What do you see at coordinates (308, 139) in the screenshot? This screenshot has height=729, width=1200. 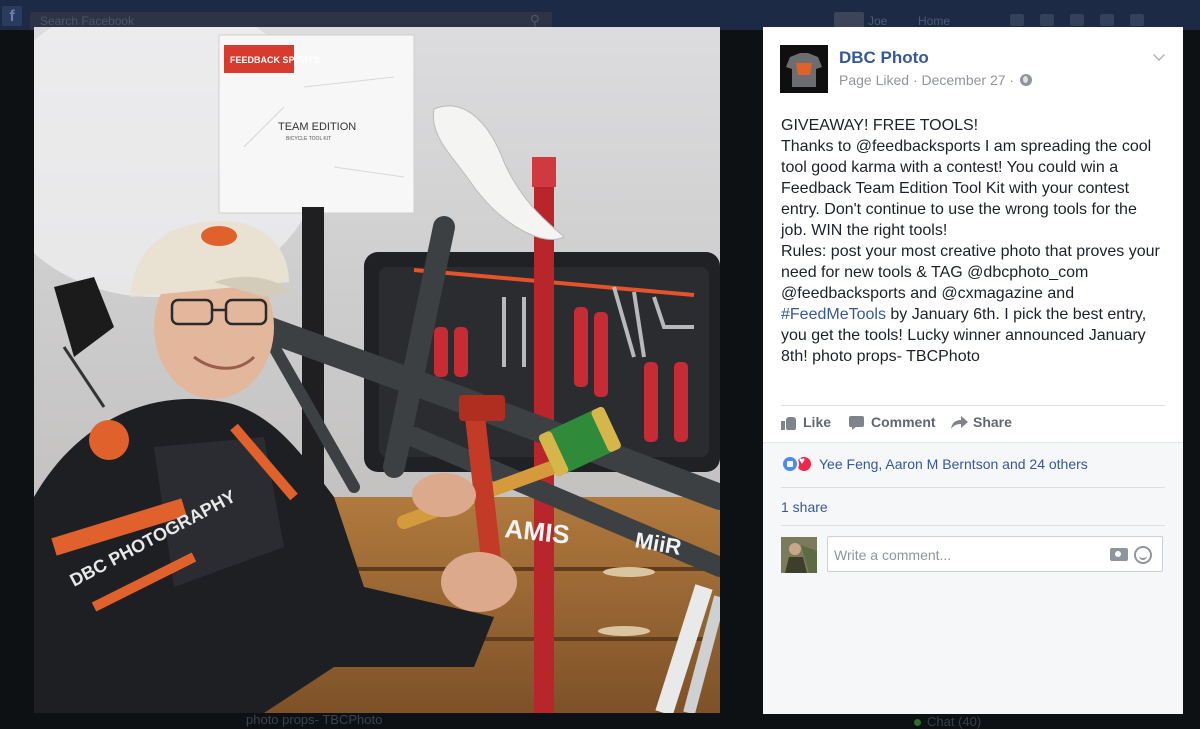 I see `box-sub-label: BICYCLE TOOL KIT` at bounding box center [308, 139].